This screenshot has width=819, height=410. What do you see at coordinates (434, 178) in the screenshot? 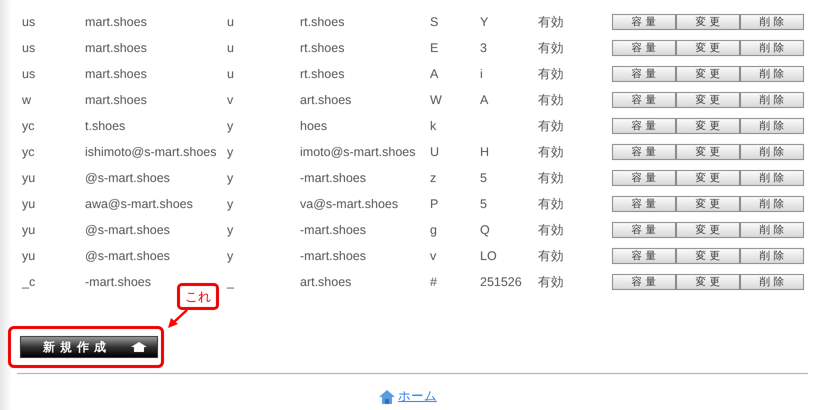
I see `table-cell-text: z` at bounding box center [434, 178].